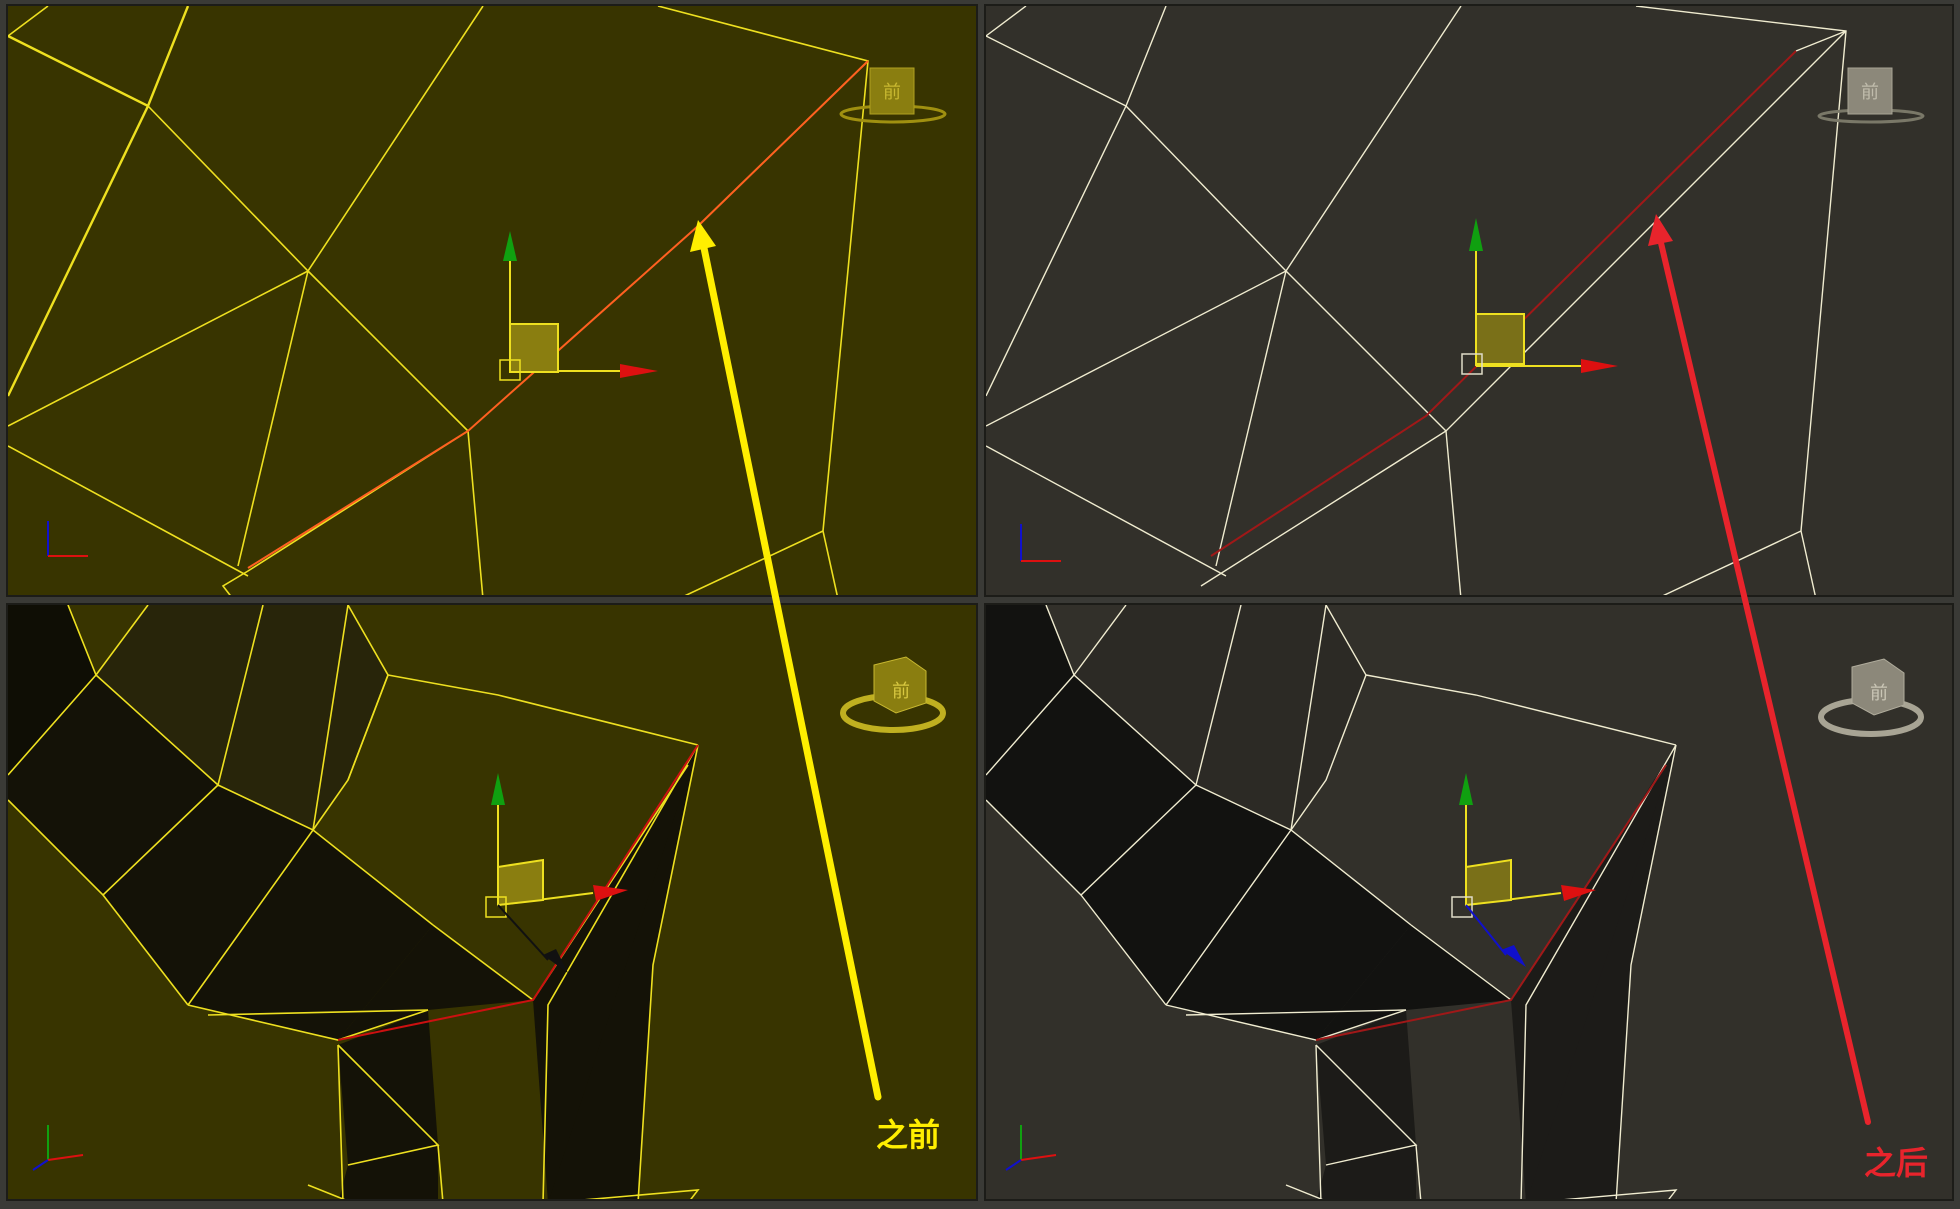  I want to click on before-label: 之前, so click(908, 1135).